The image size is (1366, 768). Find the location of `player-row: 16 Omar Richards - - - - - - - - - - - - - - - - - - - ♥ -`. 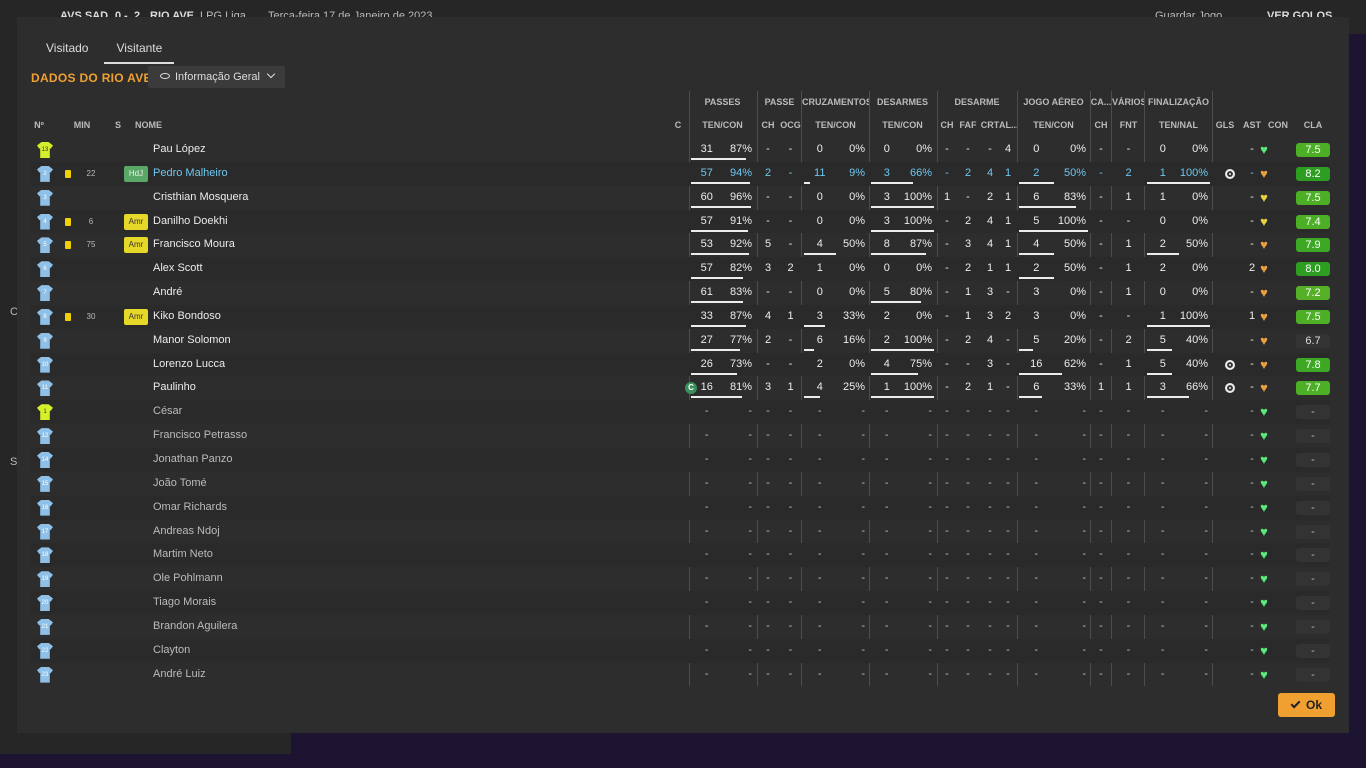

player-row: 16 Omar Richards - - - - - - - - - - - - - - - - - - - ♥ - is located at coordinates (680, 507).